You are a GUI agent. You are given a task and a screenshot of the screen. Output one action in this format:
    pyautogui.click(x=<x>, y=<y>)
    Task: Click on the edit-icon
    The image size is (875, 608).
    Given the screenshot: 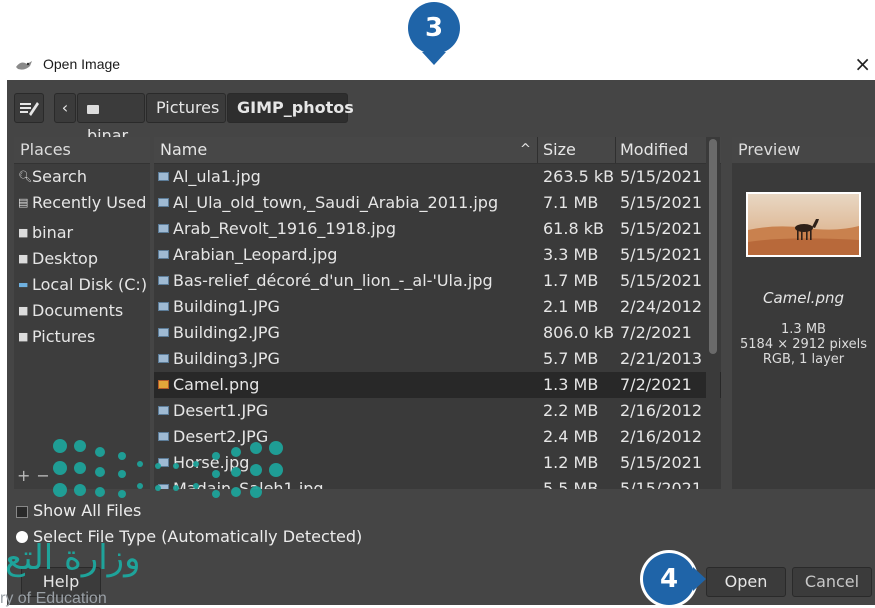 What is the action you would take?
    pyautogui.click(x=29, y=109)
    